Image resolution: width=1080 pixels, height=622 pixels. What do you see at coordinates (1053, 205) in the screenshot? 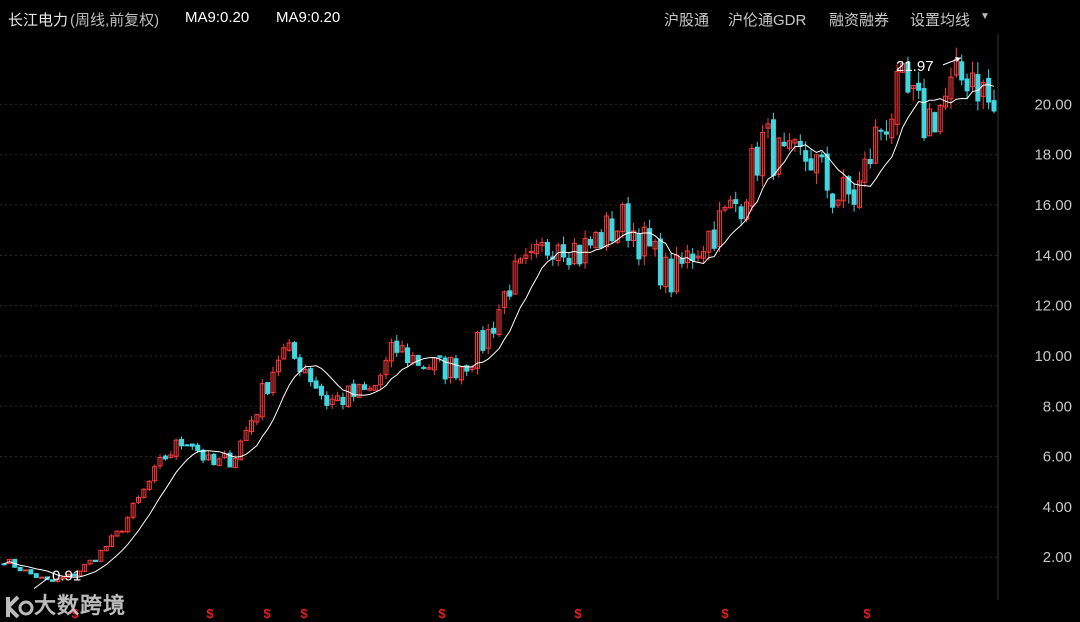
I see `y-tick-label: 16.00` at bounding box center [1053, 205].